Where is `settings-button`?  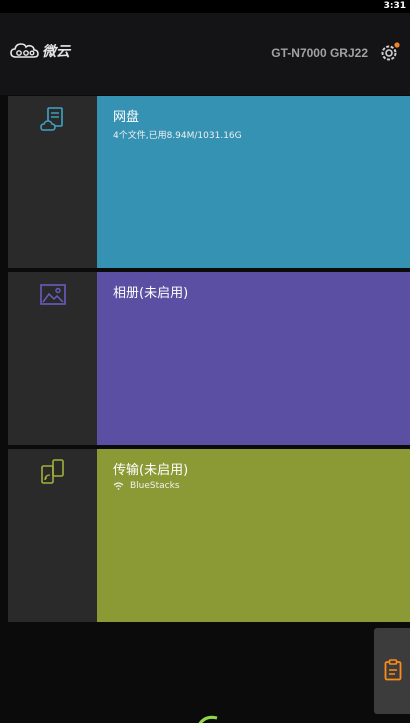 settings-button is located at coordinates (390, 52).